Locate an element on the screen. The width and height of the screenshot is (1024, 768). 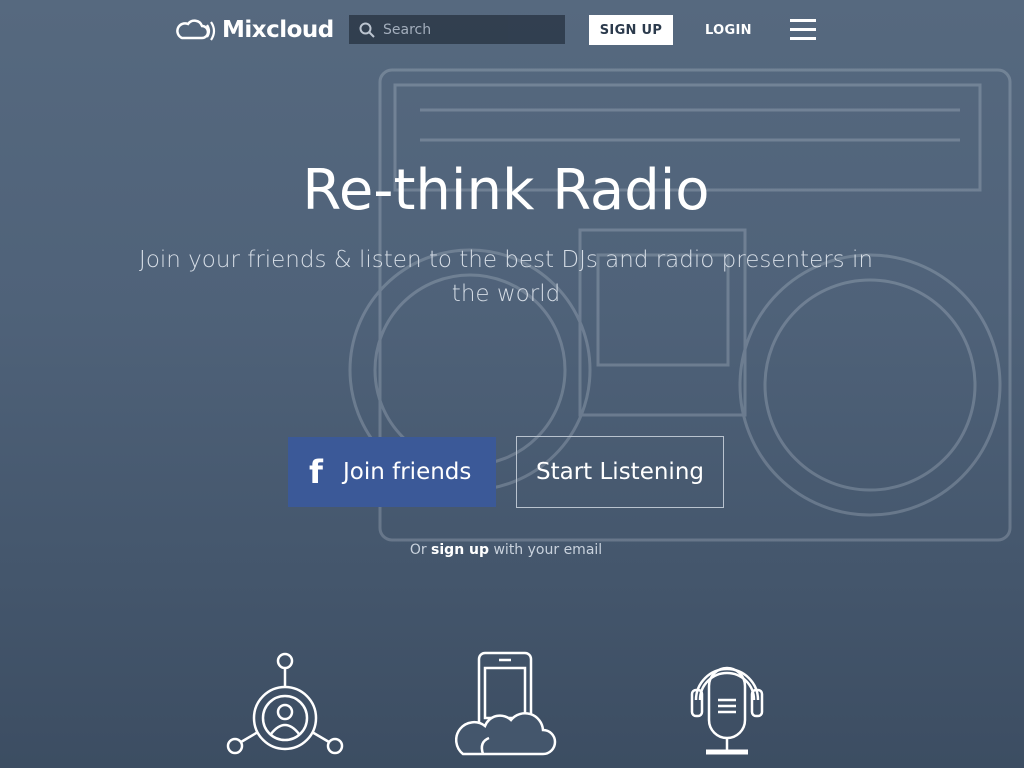
search-icon is located at coordinates (367, 30).